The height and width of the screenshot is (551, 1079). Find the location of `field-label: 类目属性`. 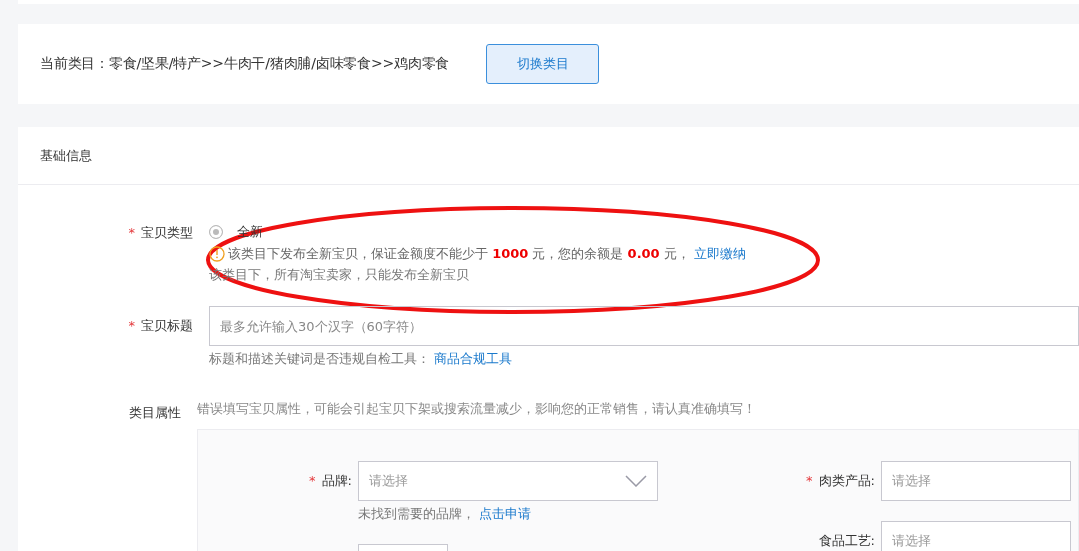

field-label: 类目属性 is located at coordinates (155, 412).